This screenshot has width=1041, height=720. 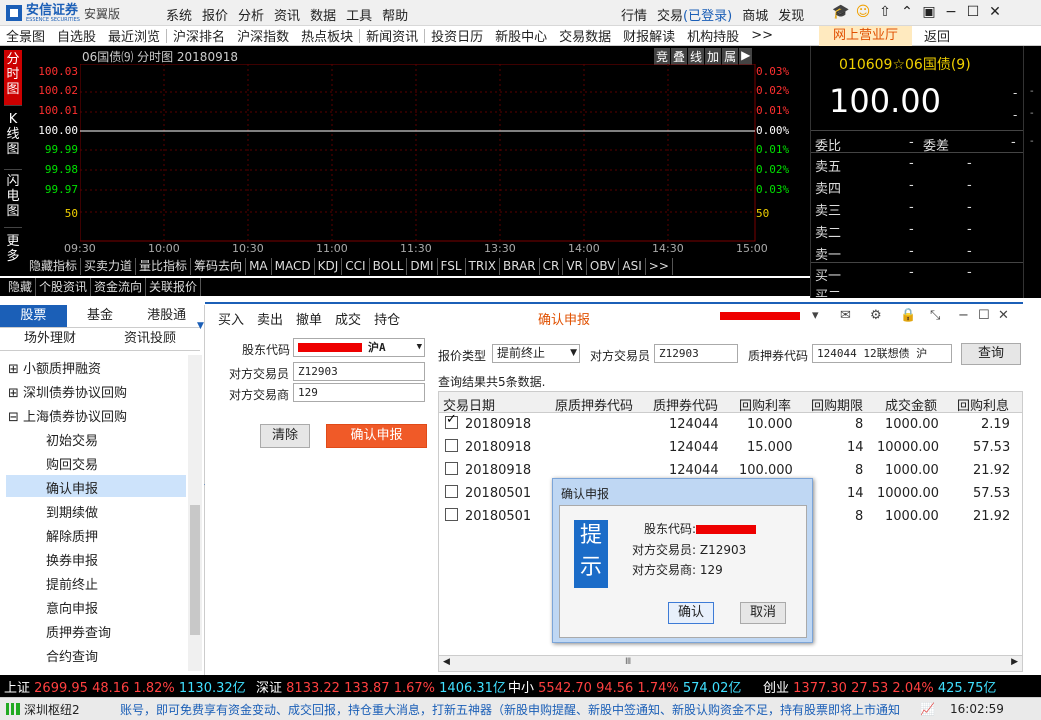 What do you see at coordinates (64, 287) in the screenshot?
I see `info-tab-stock-news: 个股资讯` at bounding box center [64, 287].